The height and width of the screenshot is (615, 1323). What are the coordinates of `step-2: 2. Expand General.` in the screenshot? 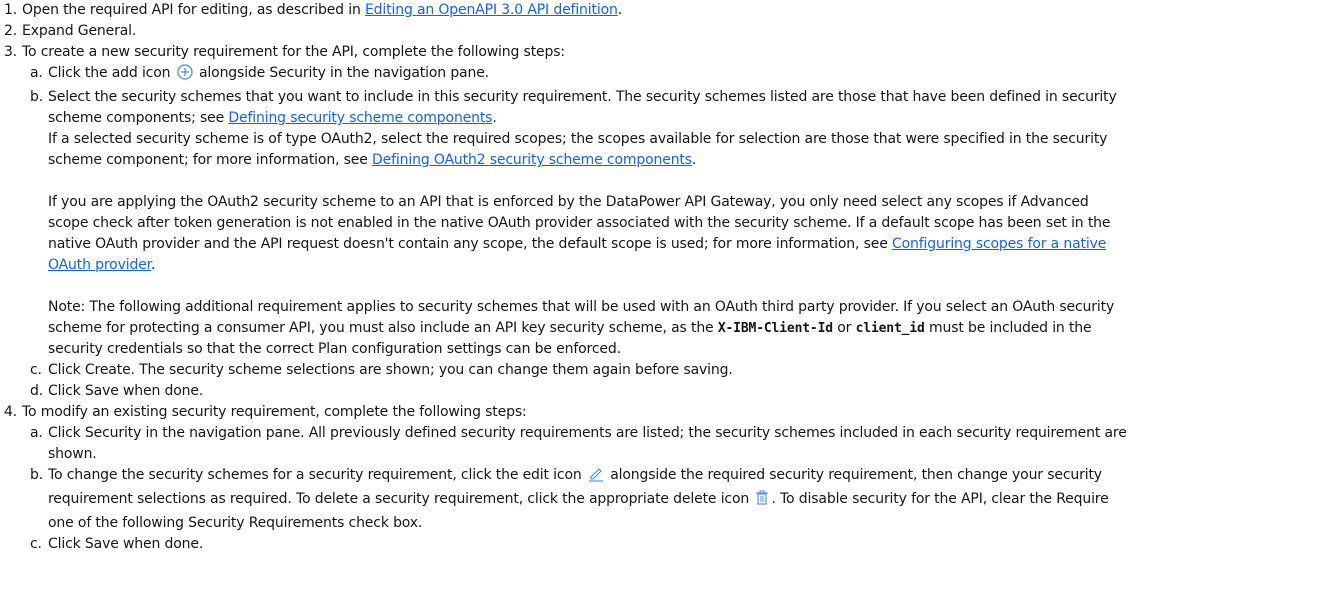 It's located at (663, 31).